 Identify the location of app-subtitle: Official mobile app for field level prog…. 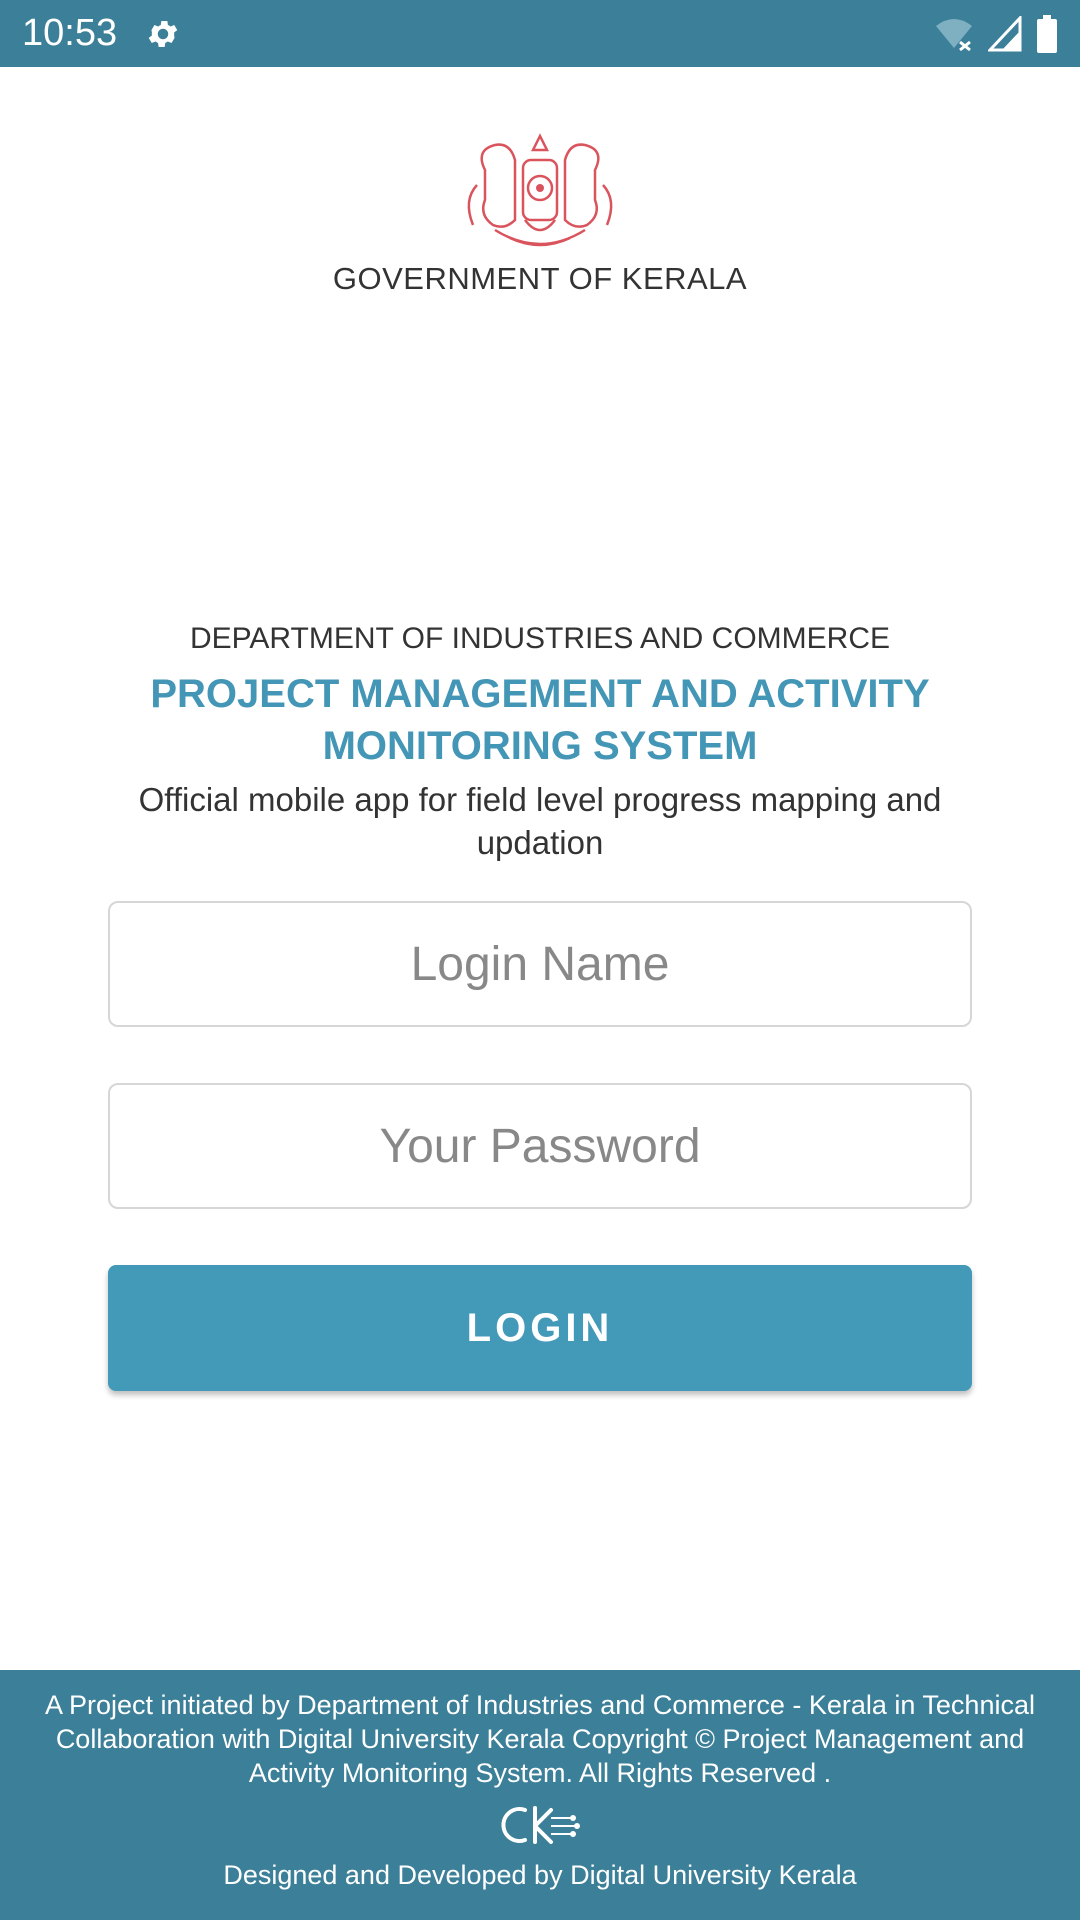
(540, 821).